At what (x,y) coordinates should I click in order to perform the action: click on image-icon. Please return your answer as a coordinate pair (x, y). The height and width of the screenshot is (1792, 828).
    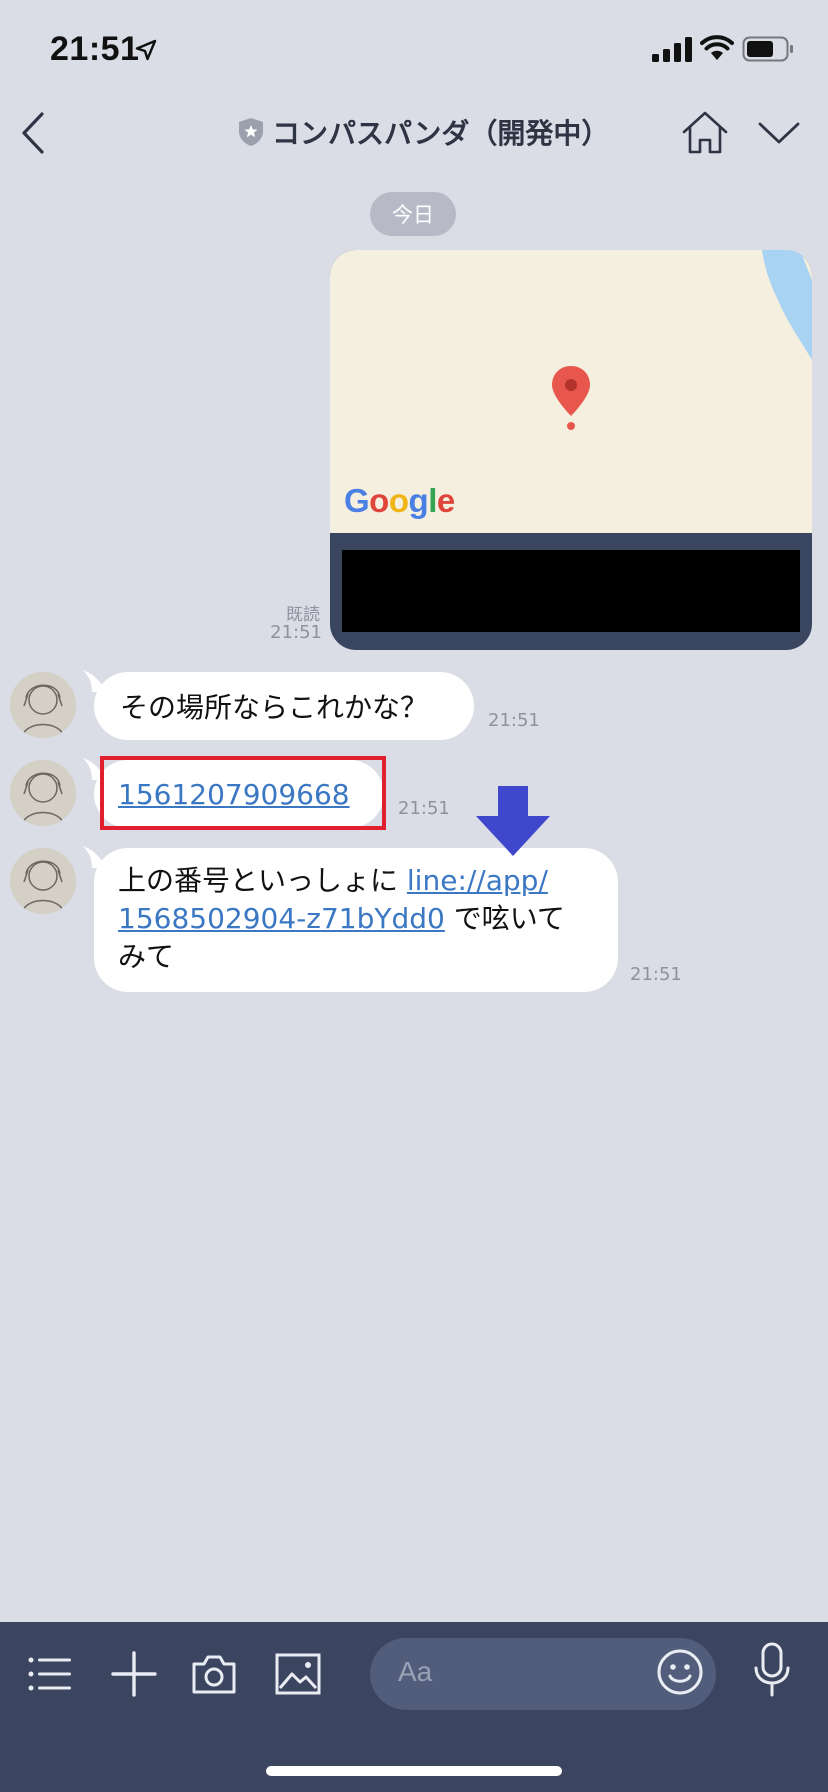
    Looking at the image, I should click on (298, 1674).